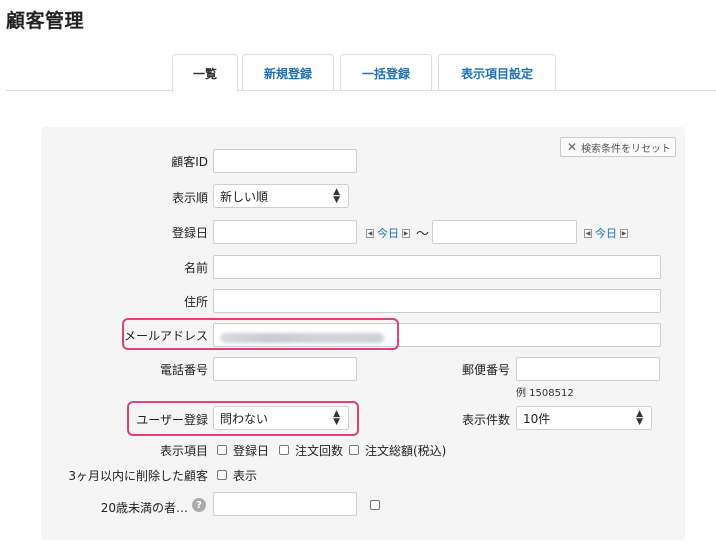 Image resolution: width=716 pixels, height=545 pixels. What do you see at coordinates (375, 505) in the screenshot?
I see `minor-checkbox` at bounding box center [375, 505].